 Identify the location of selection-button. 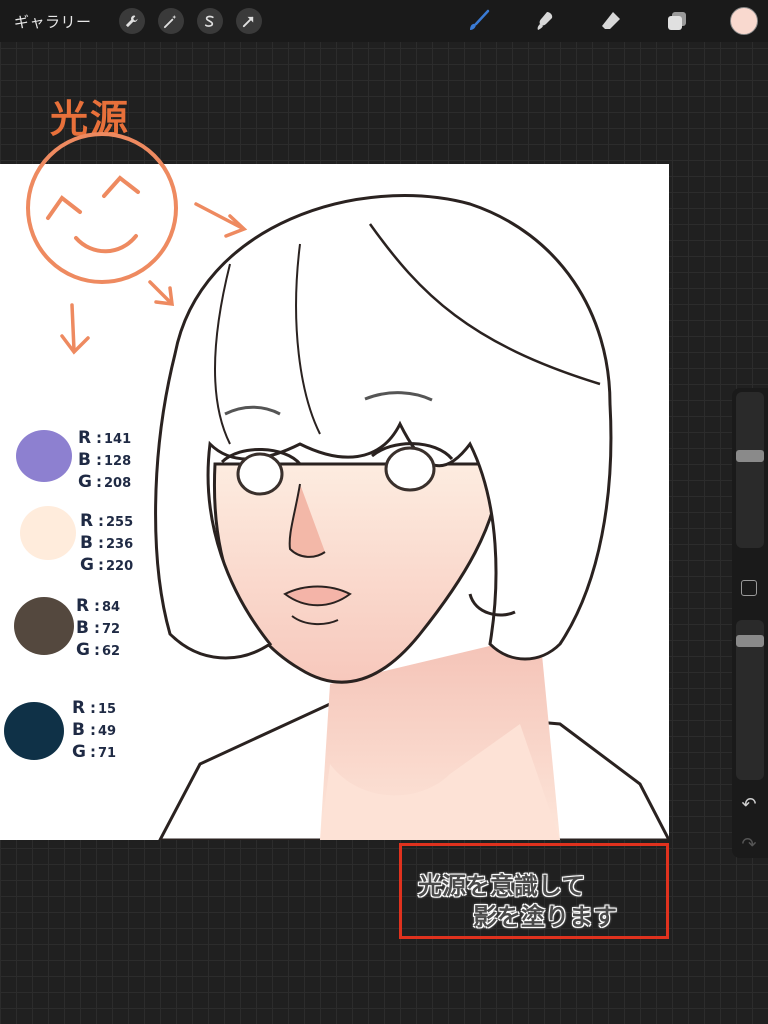
(209, 21).